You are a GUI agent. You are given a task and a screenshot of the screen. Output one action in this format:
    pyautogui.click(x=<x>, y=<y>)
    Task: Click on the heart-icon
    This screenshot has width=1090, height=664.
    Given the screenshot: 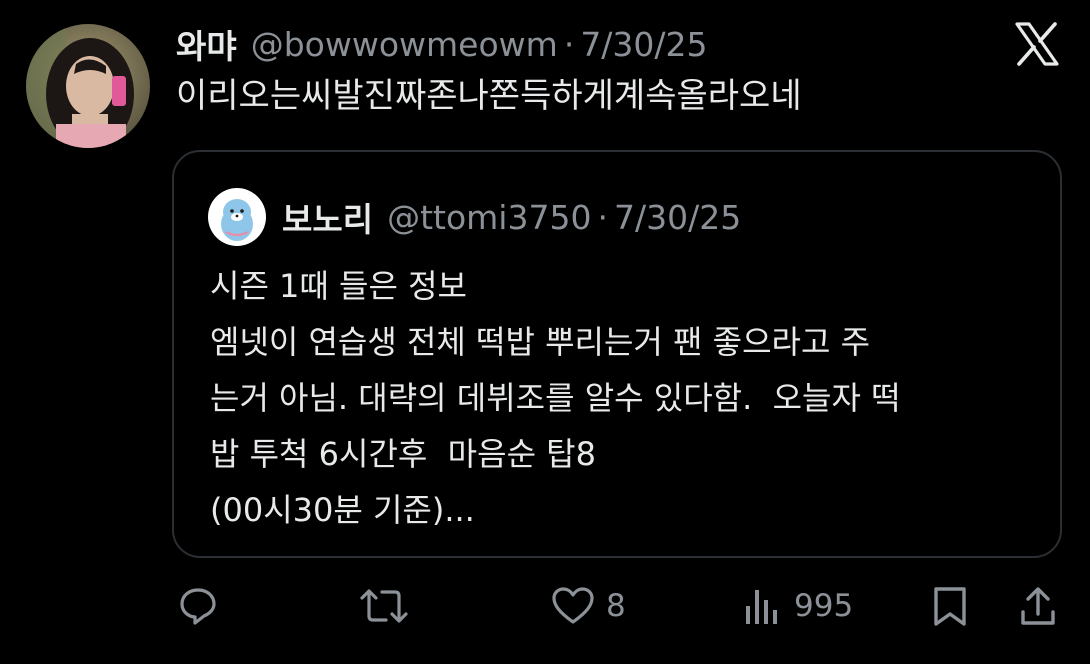 What is the action you would take?
    pyautogui.click(x=573, y=605)
    